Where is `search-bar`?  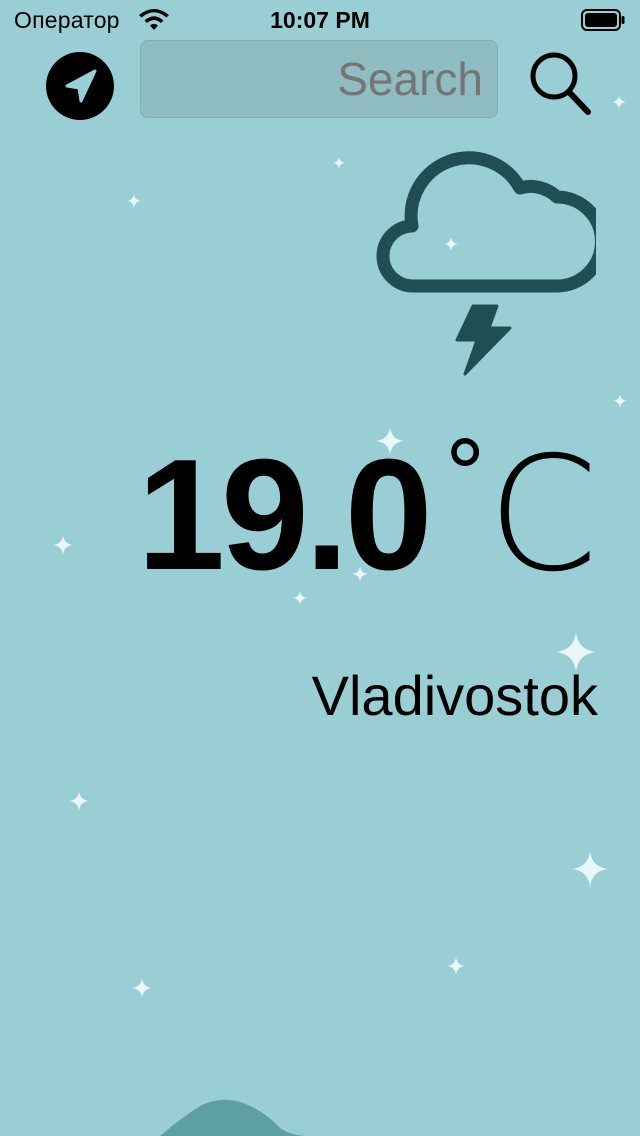
search-bar is located at coordinates (320, 80).